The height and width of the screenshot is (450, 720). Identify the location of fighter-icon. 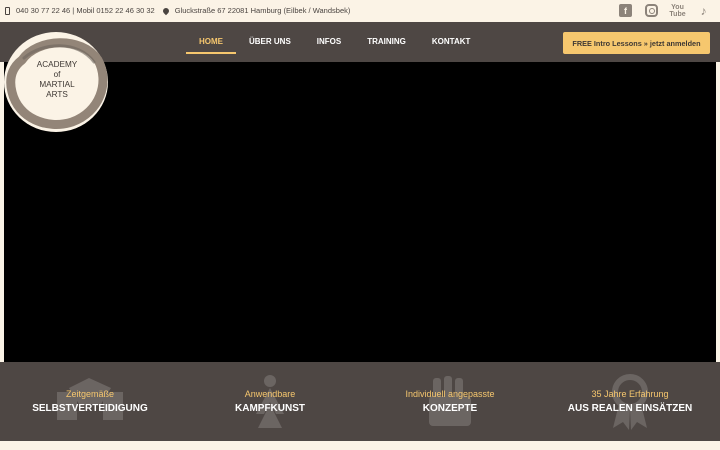
(270, 401).